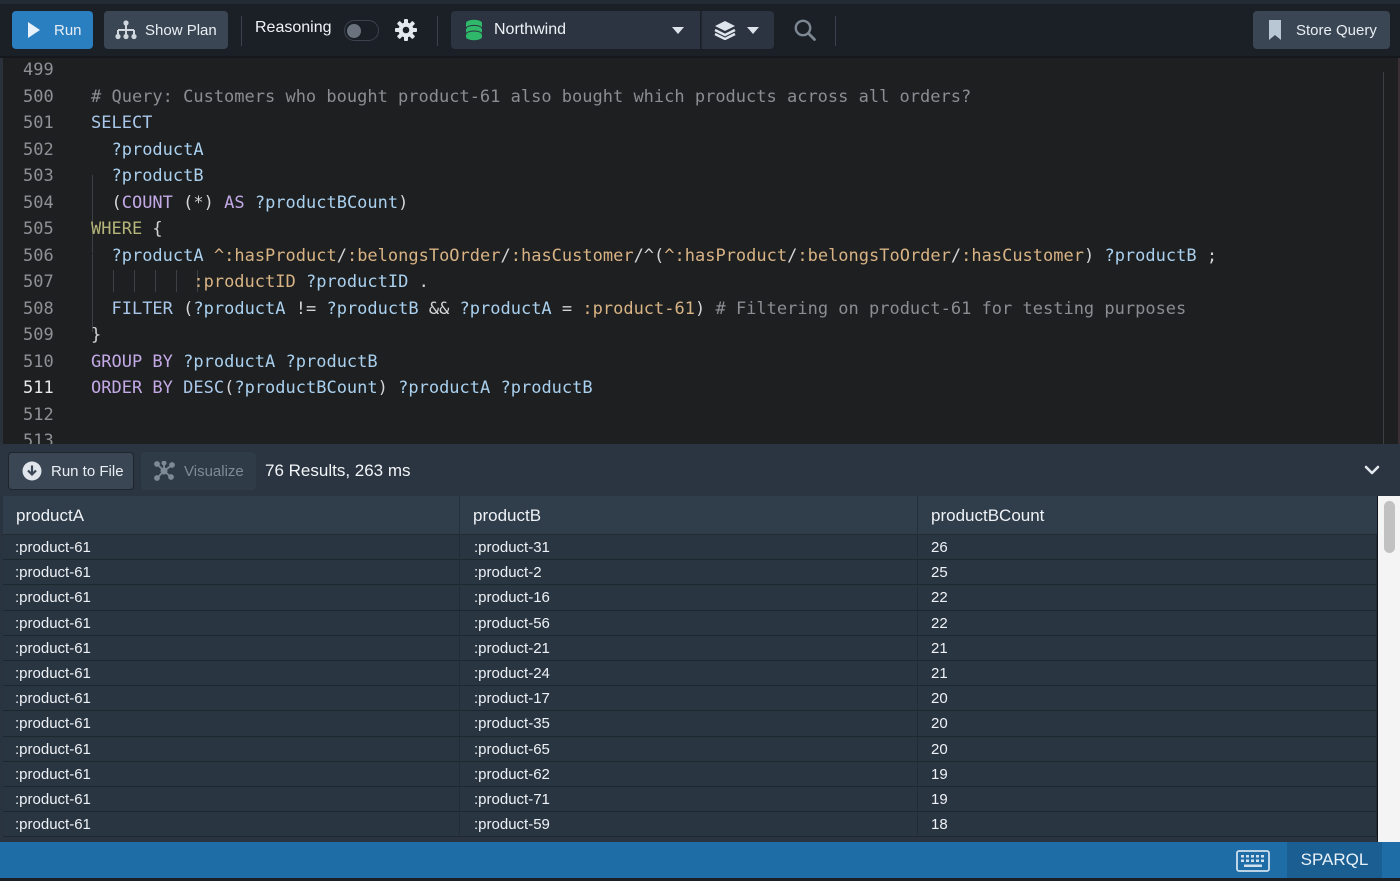 The height and width of the screenshot is (881, 1400). I want to click on visualize-button: Visualize, so click(198, 471).